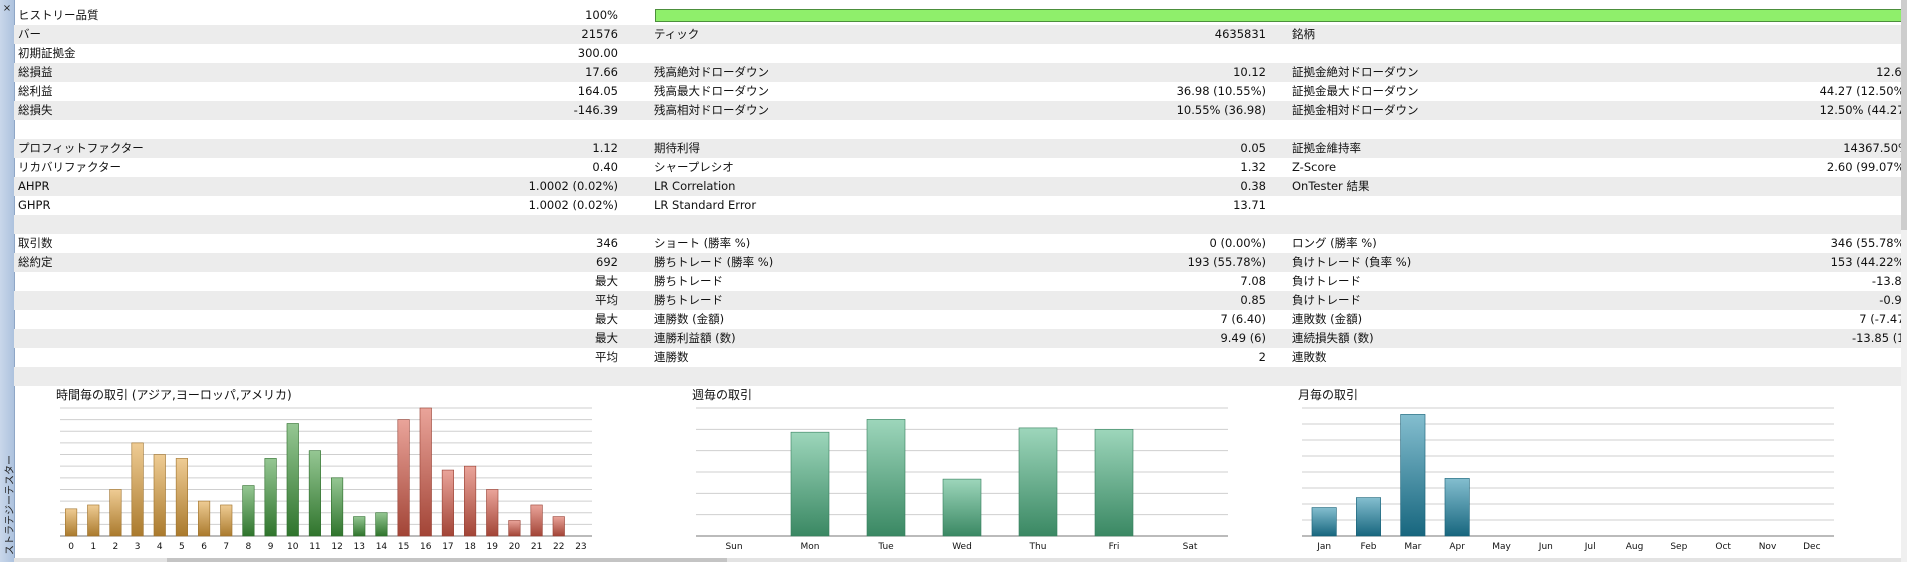 The height and width of the screenshot is (562, 1907). Describe the element at coordinates (204, 547) in the screenshot. I see `x-tick-label: 6` at that location.